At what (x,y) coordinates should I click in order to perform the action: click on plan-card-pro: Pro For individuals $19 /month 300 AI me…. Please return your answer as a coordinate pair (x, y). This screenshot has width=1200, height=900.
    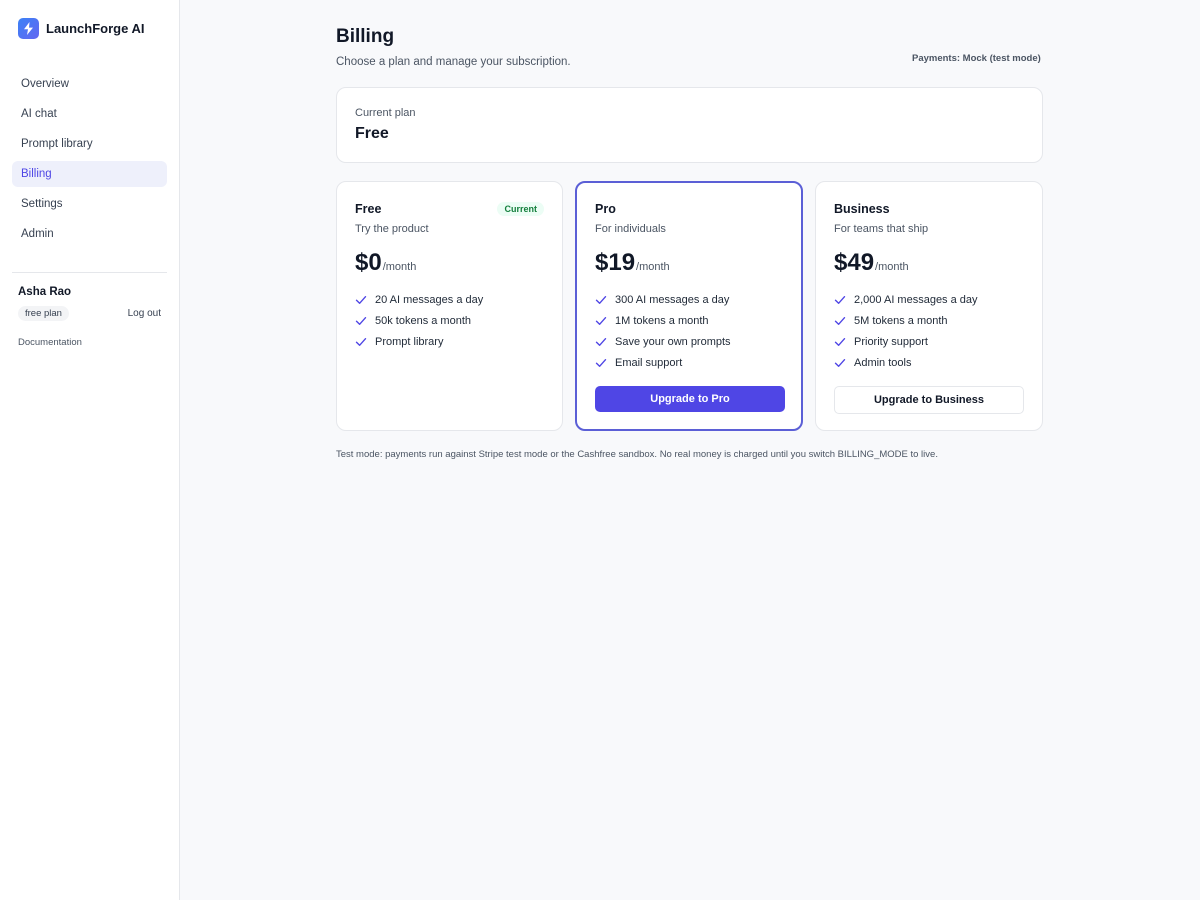
    Looking at the image, I should click on (689, 306).